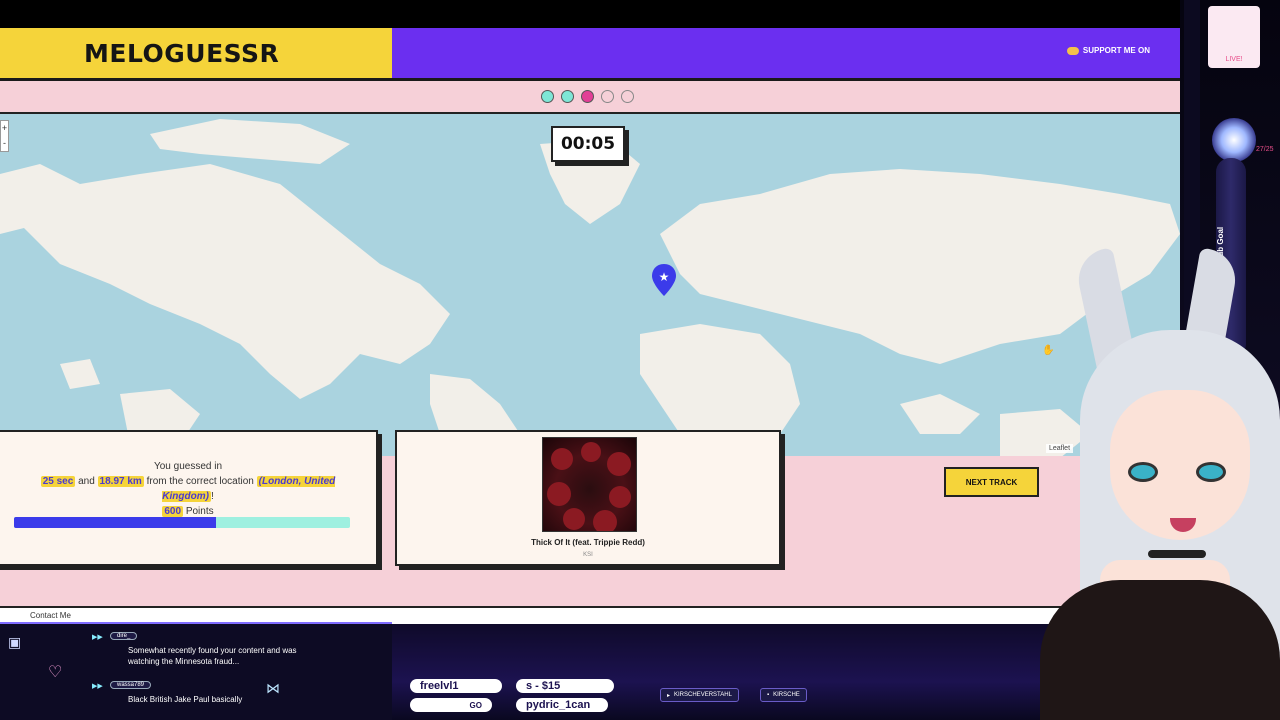  I want to click on score-progress-bar, so click(182, 522).